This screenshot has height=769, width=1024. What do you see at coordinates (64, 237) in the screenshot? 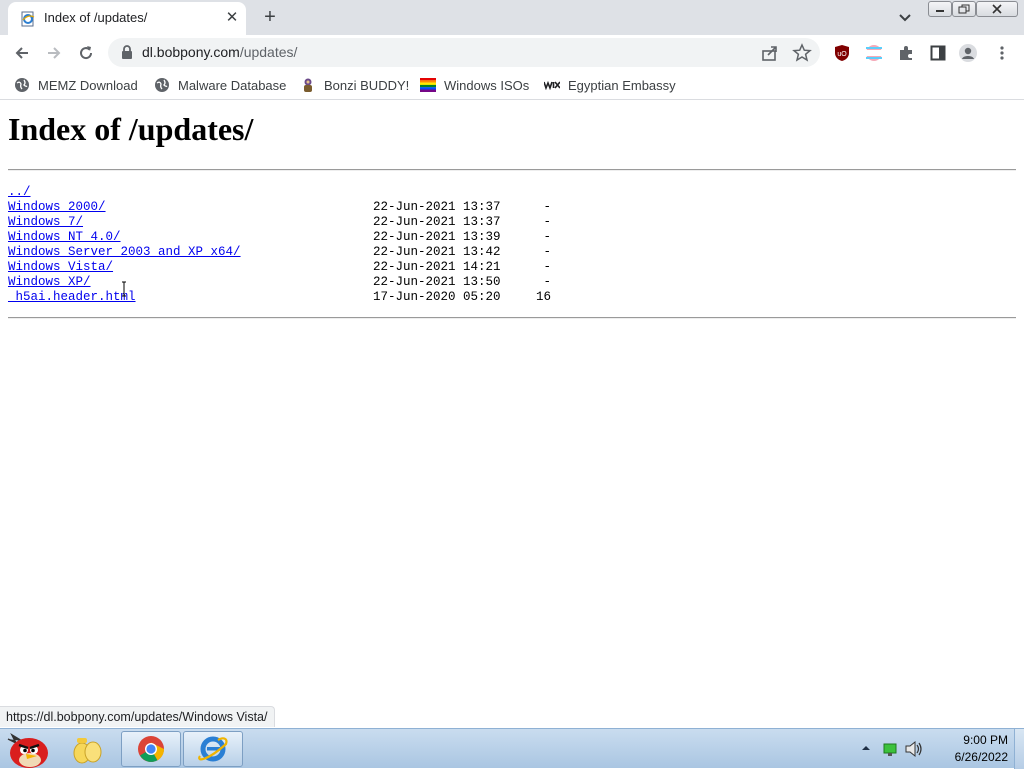
I see `directory-link: Windows NT 4.0/` at bounding box center [64, 237].